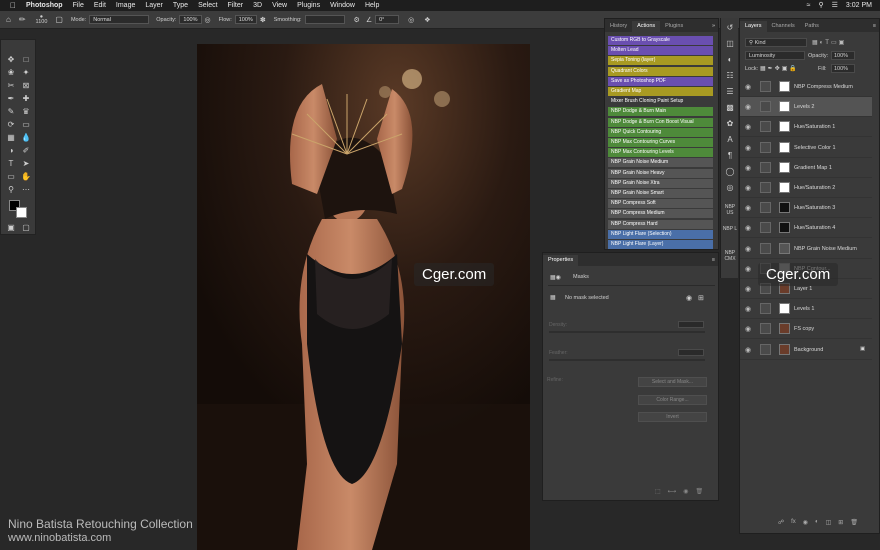  Describe the element at coordinates (660, 112) in the screenshot. I see `action-item: NBP Dodge & Burn Main` at that location.